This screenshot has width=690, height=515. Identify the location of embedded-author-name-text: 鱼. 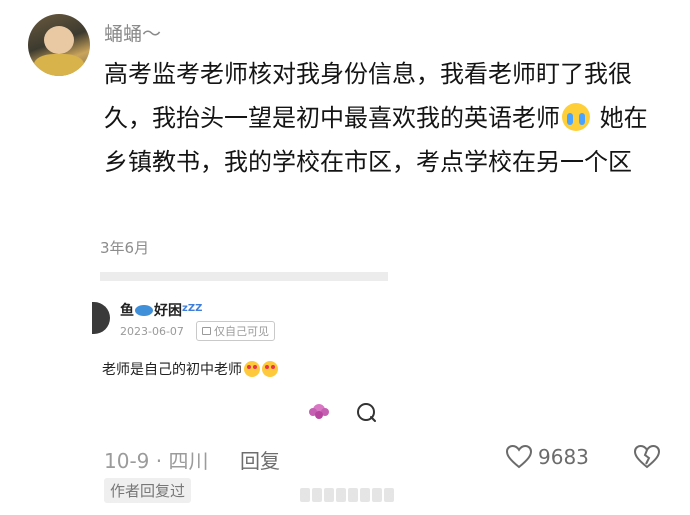
(127, 311).